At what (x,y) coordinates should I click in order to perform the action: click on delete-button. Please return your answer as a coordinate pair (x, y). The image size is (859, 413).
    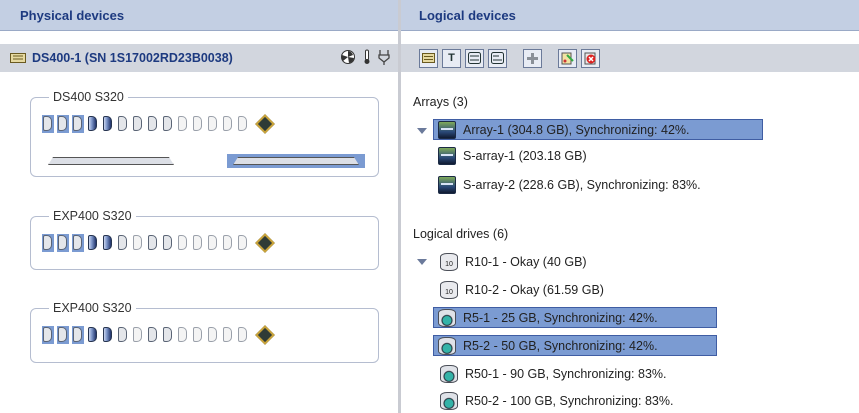
    Looking at the image, I should click on (590, 58).